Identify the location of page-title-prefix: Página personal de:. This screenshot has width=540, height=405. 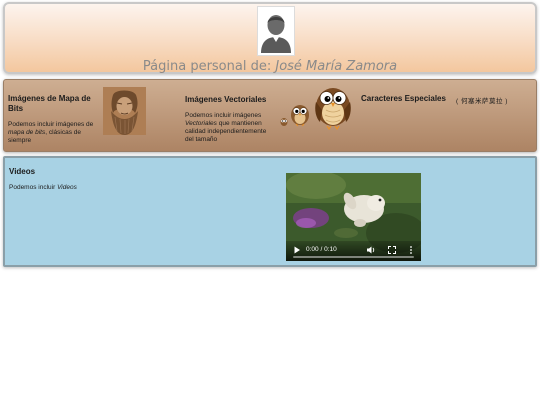
(207, 66).